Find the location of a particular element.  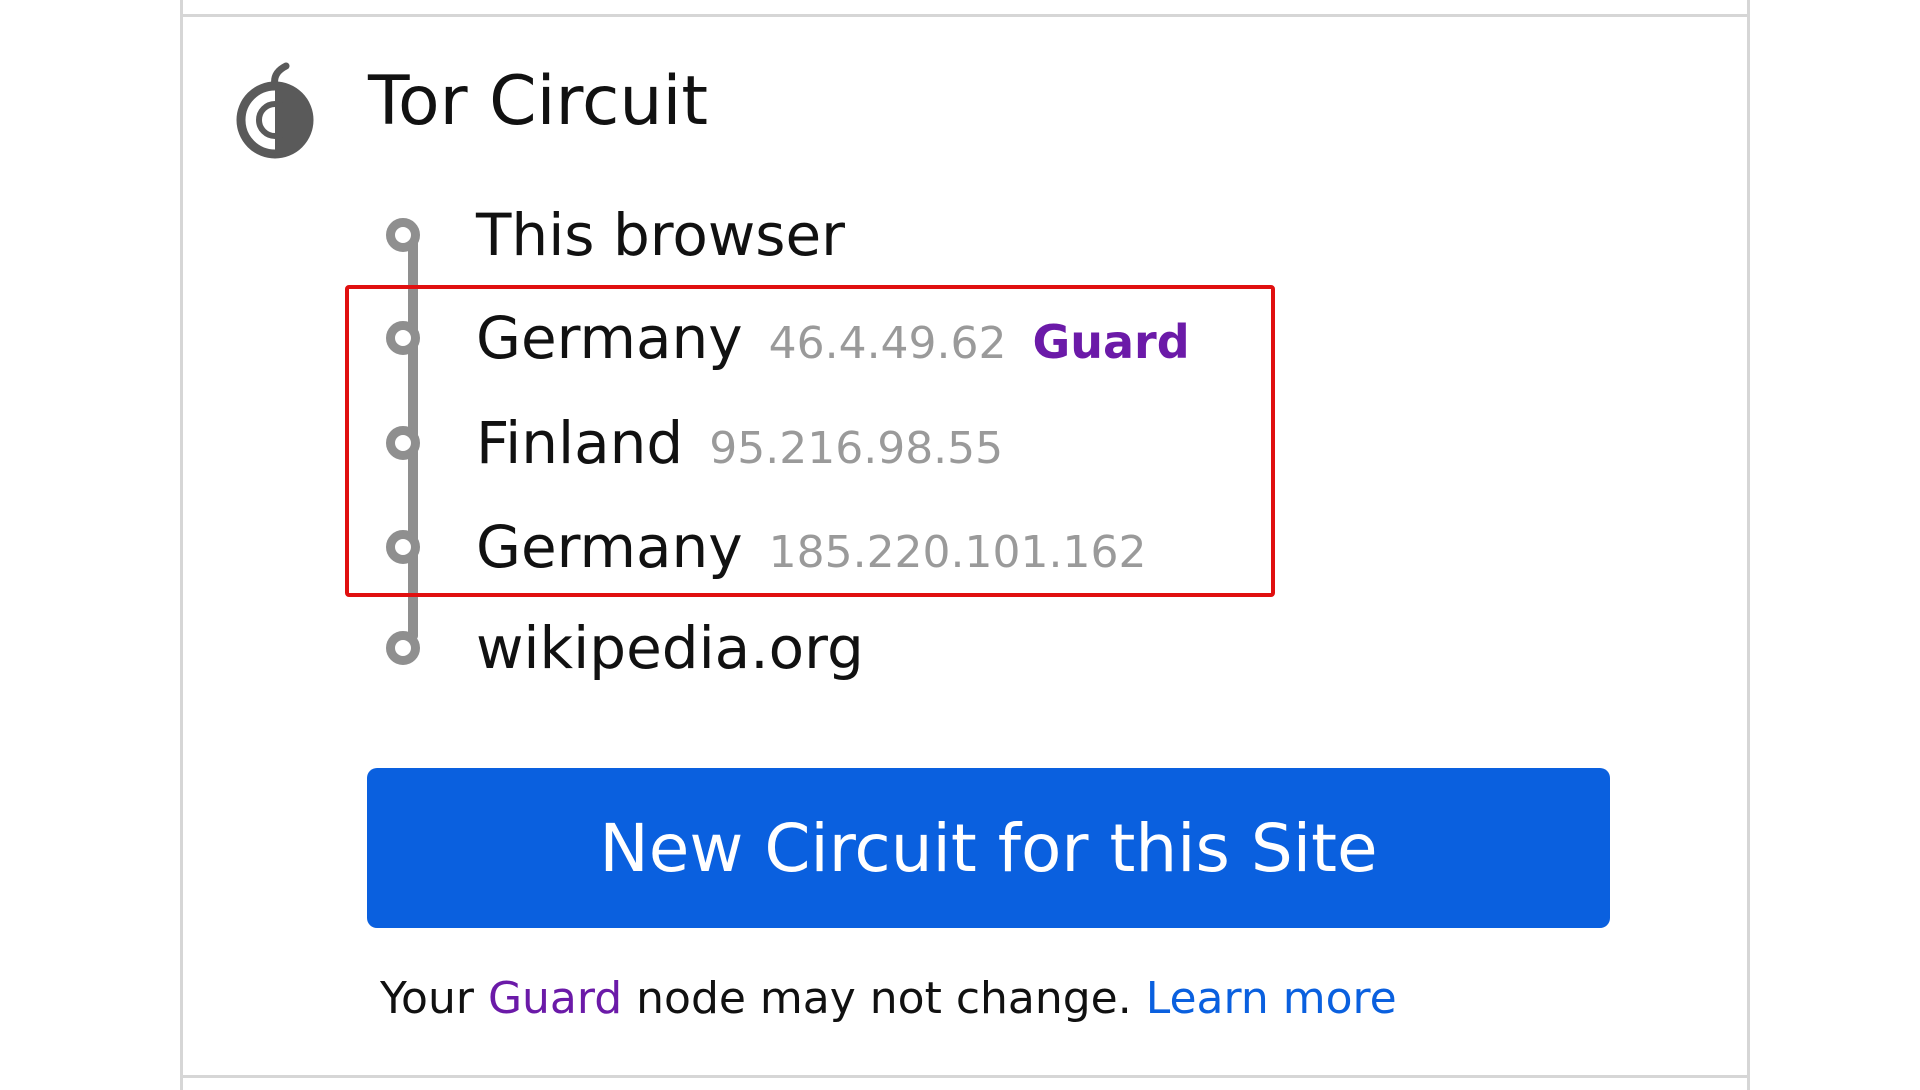

node-name: wikipedia.org is located at coordinates (670, 648).